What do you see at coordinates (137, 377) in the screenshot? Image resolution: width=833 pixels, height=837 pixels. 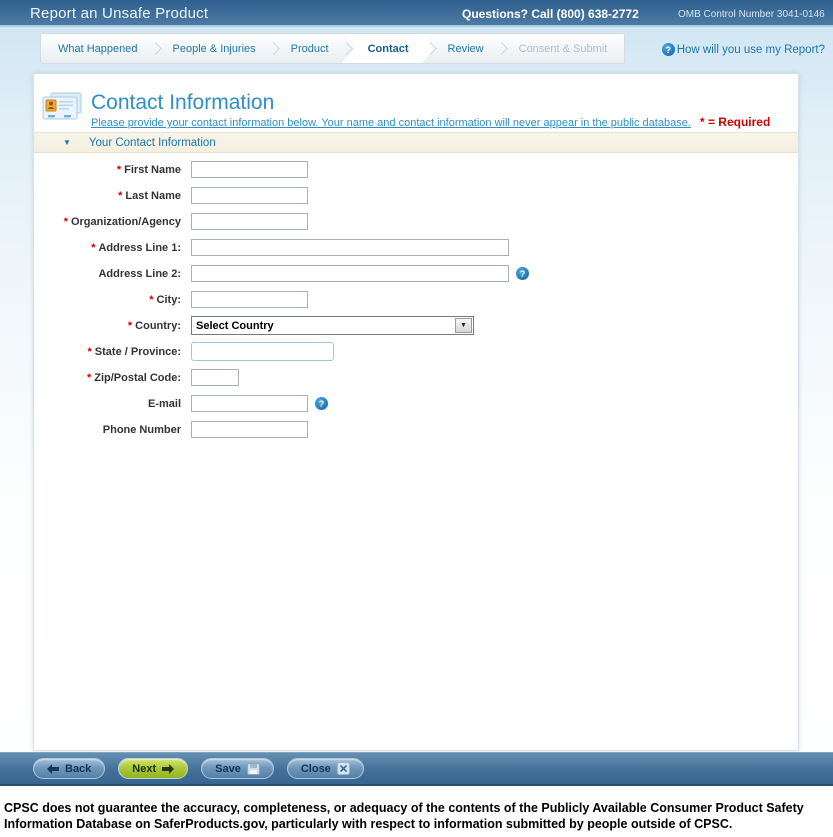 I see `zip-postal-label: Zip/Postal Code:` at bounding box center [137, 377].